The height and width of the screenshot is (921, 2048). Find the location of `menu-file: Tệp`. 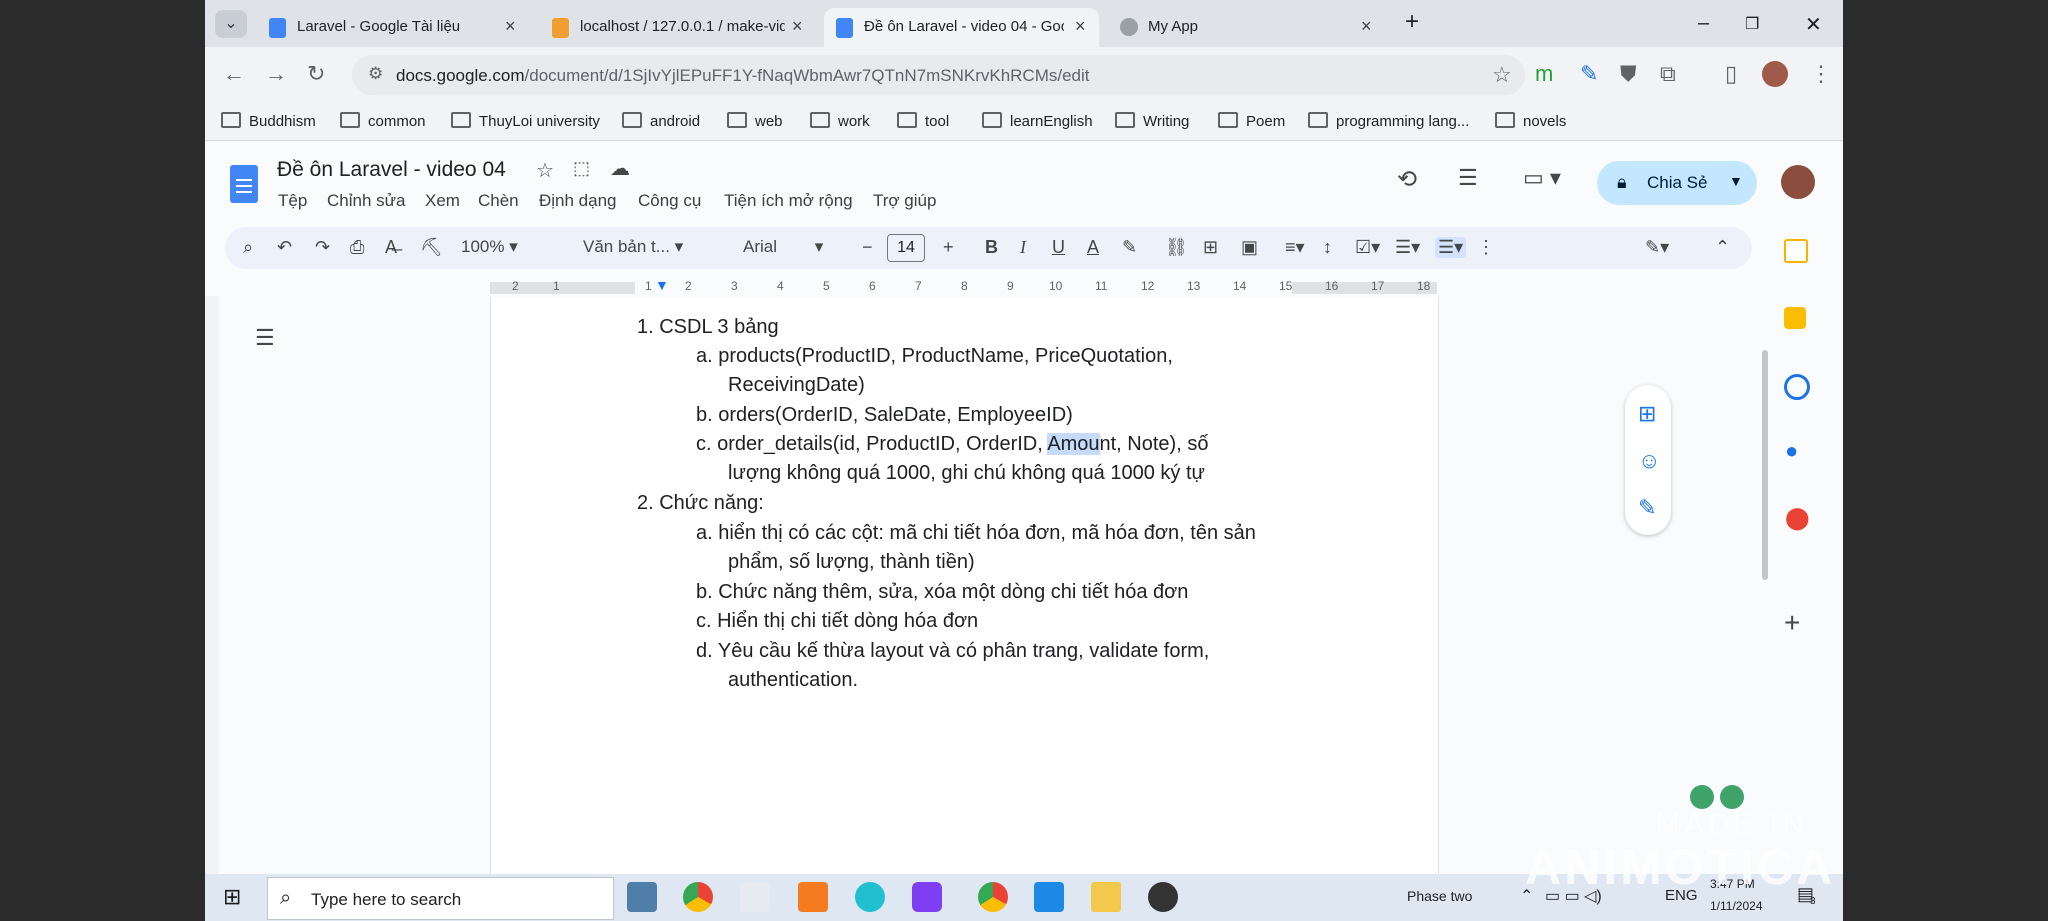

menu-file: Tệp is located at coordinates (292, 201).